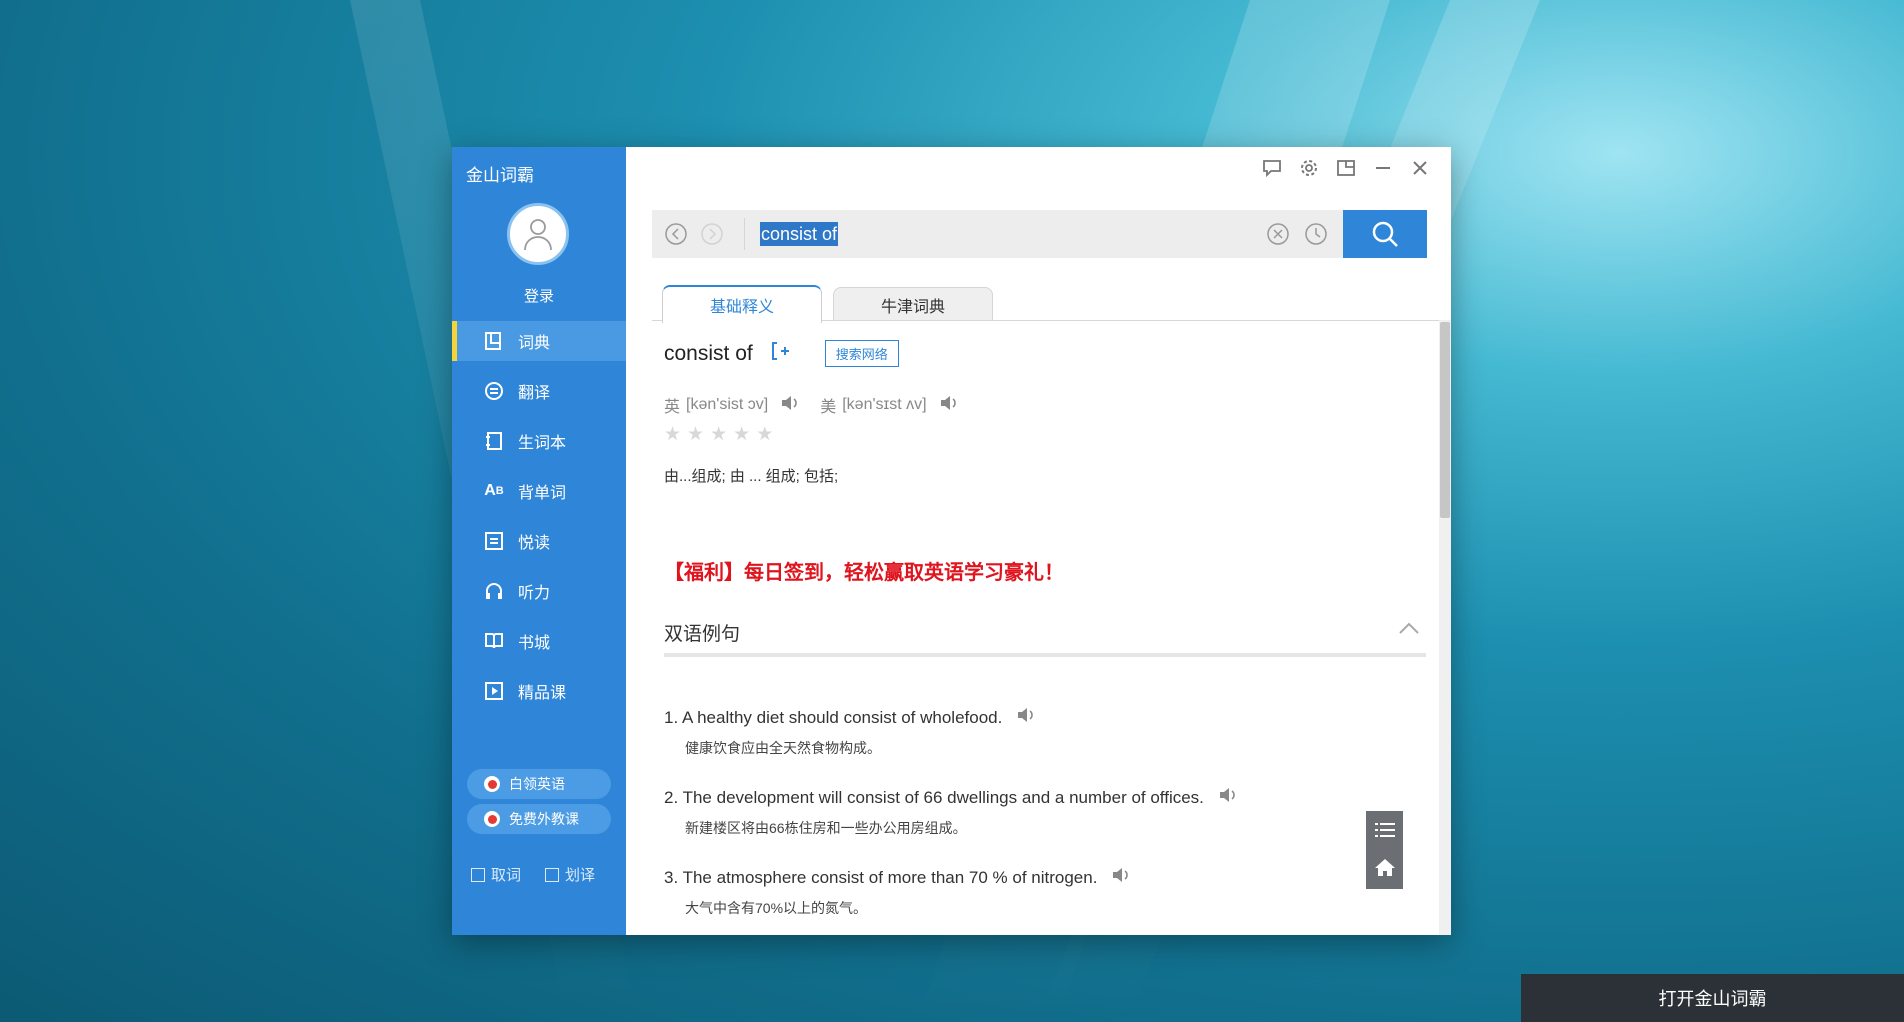  I want to click on option-select-translate: 划译, so click(570, 874).